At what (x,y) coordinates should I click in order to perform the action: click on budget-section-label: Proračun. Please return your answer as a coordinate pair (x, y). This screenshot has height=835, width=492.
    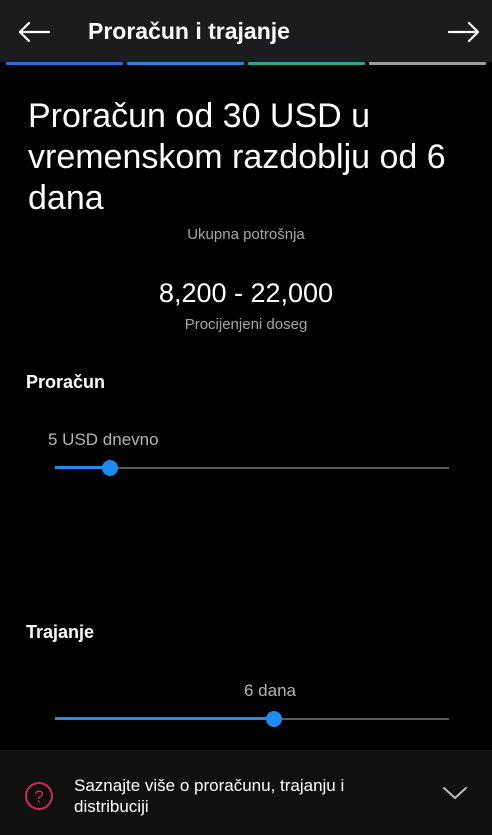
    Looking at the image, I should click on (66, 382).